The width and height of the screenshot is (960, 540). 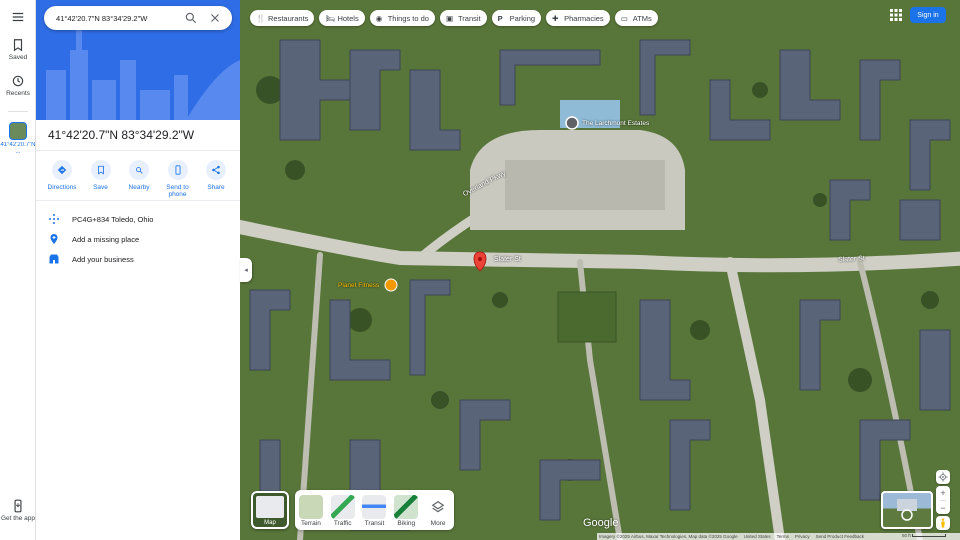 What do you see at coordinates (18, 93) in the screenshot?
I see `recents-label: Recents` at bounding box center [18, 93].